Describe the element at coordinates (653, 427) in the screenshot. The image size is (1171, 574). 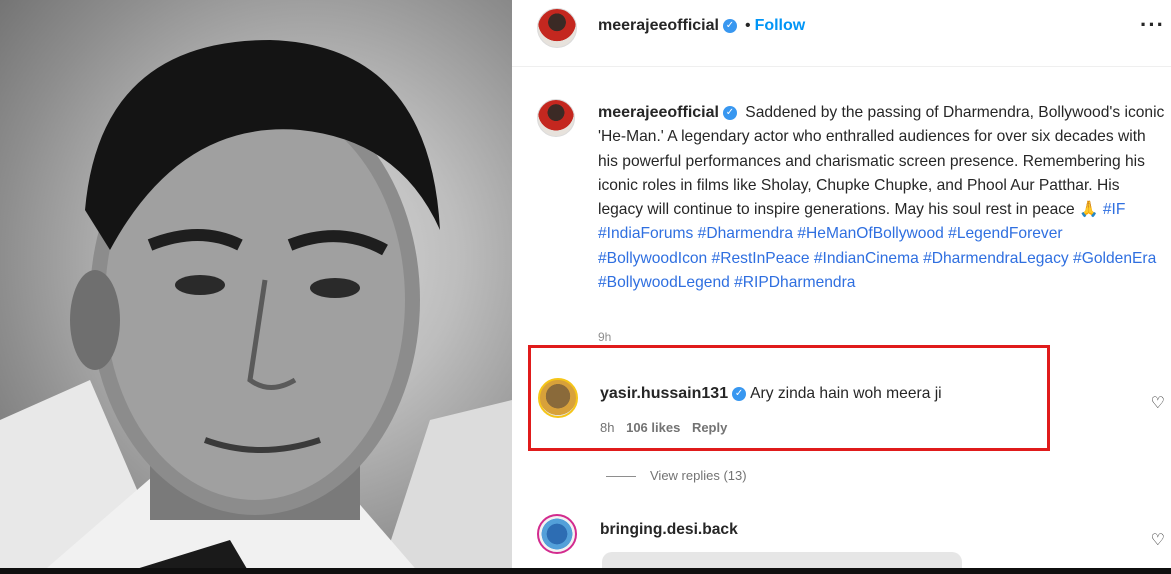
I see `comment-likes: 106 likes` at that location.